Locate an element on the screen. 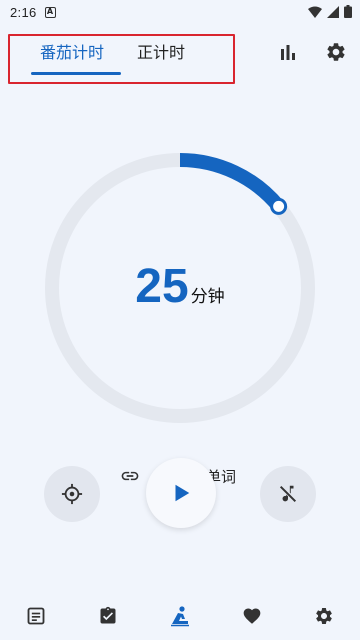 Image resolution: width=360 pixels, height=640 pixels. nav-settings is located at coordinates (324, 616).